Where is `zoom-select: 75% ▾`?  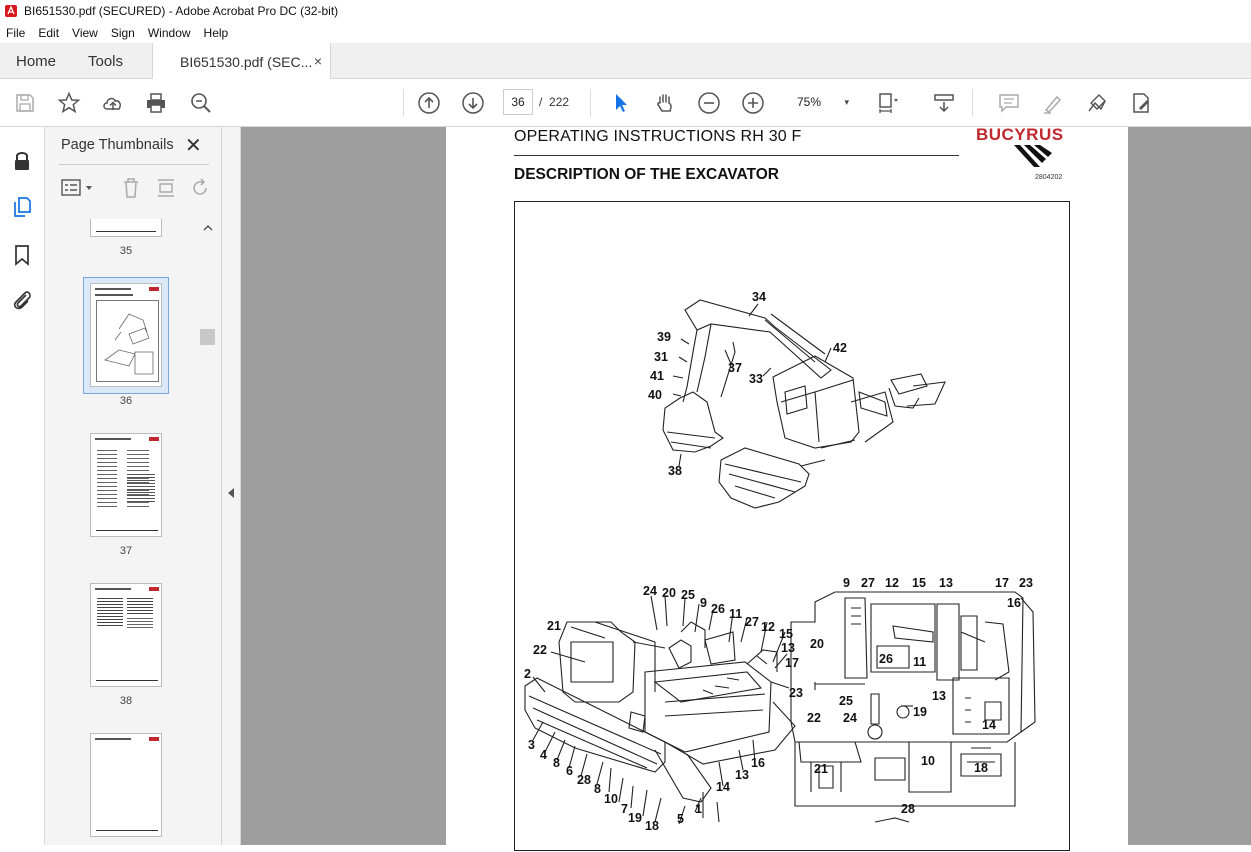
zoom-select: 75% ▾ is located at coordinates (822, 102).